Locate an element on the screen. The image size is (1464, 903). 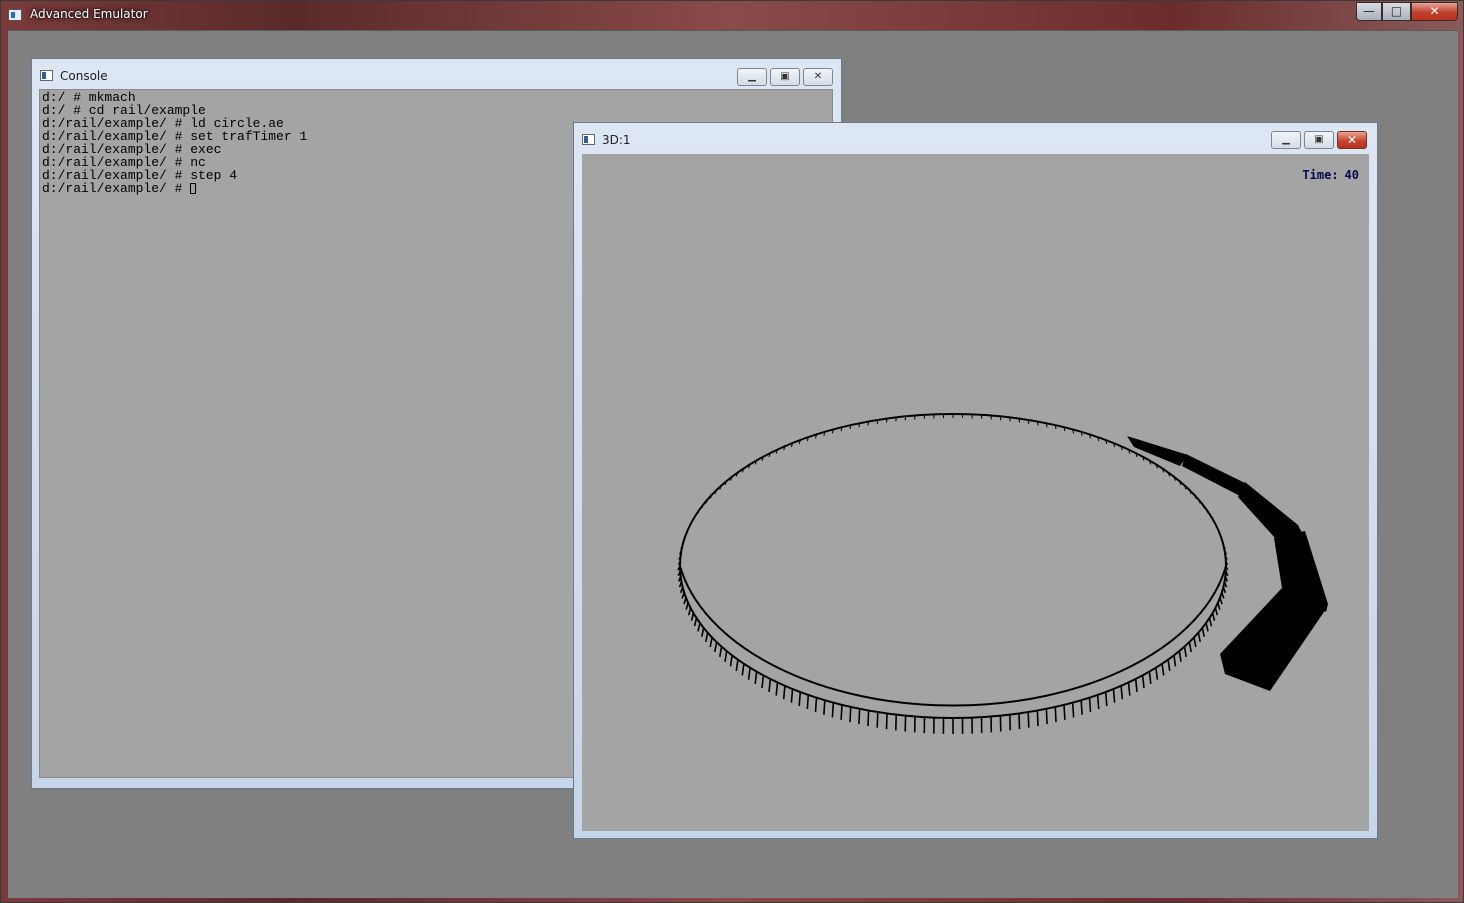
close-button: ✕ is located at coordinates (1434, 11).